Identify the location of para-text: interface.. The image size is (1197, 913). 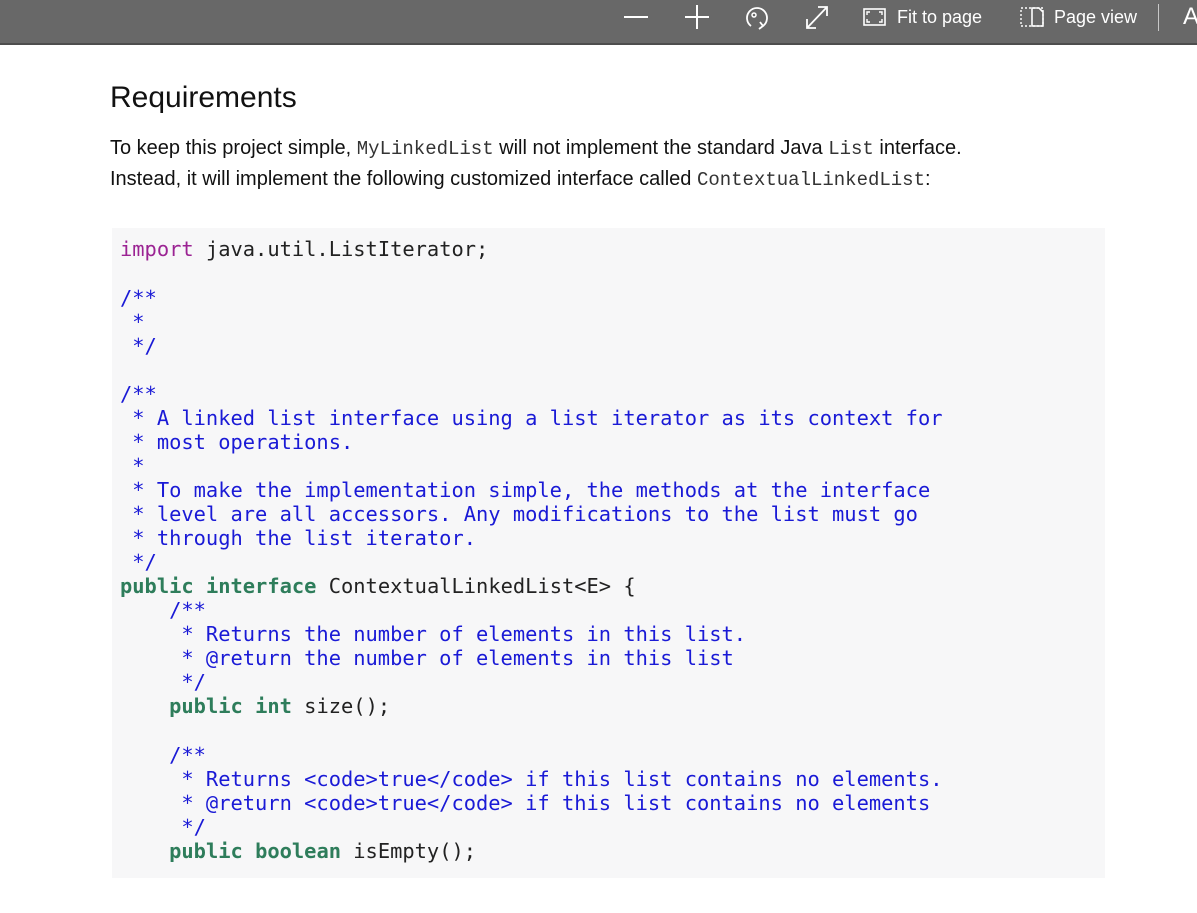
(917, 148).